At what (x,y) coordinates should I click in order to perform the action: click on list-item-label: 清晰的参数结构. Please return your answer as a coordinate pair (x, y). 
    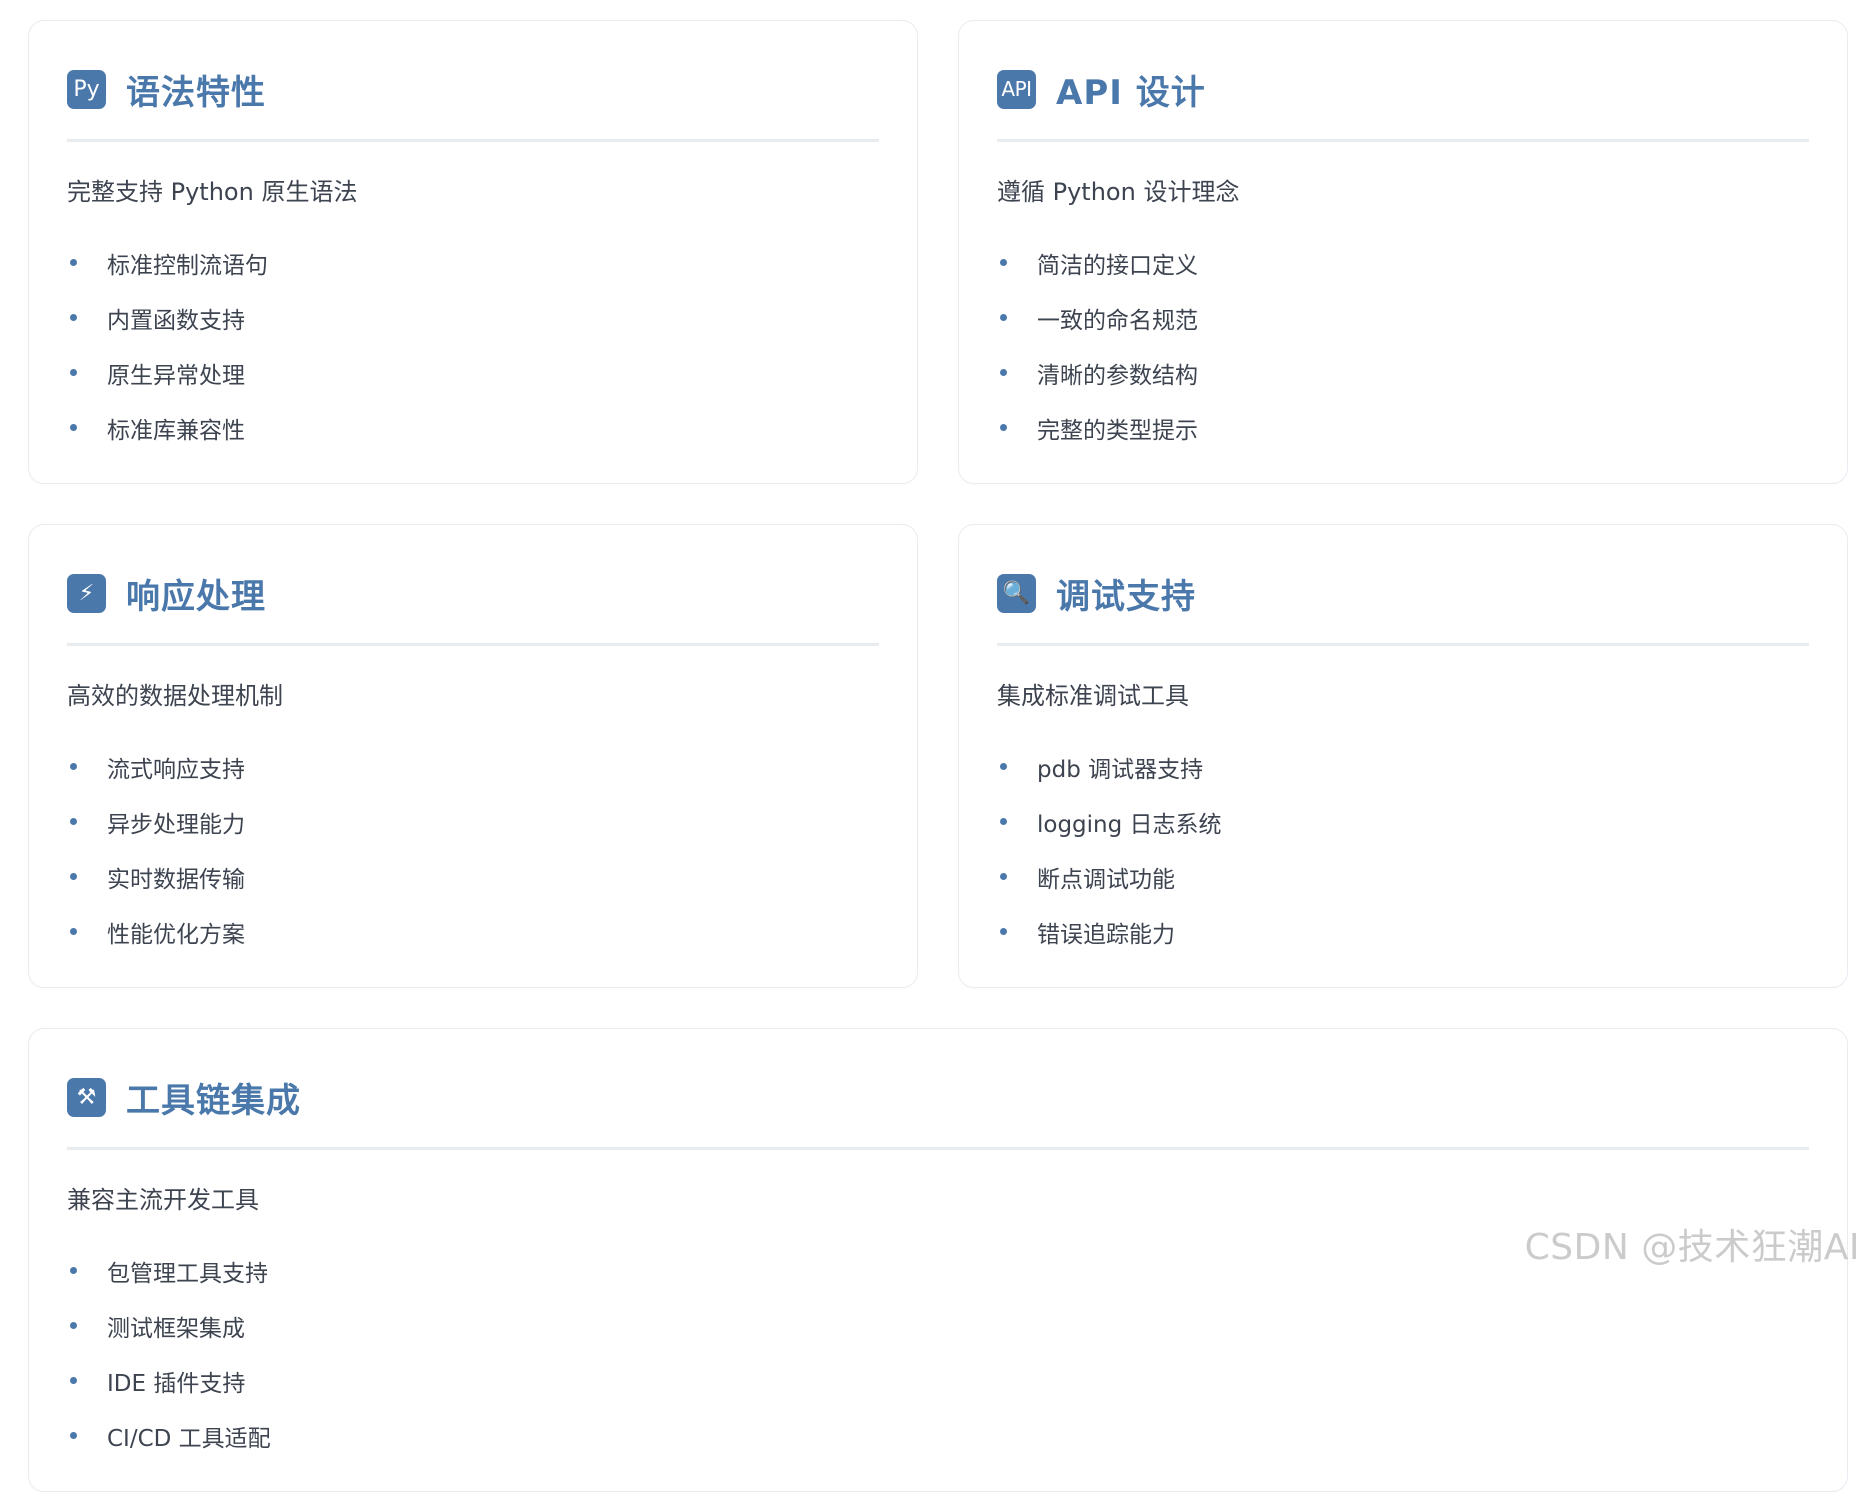
    Looking at the image, I should click on (1117, 375).